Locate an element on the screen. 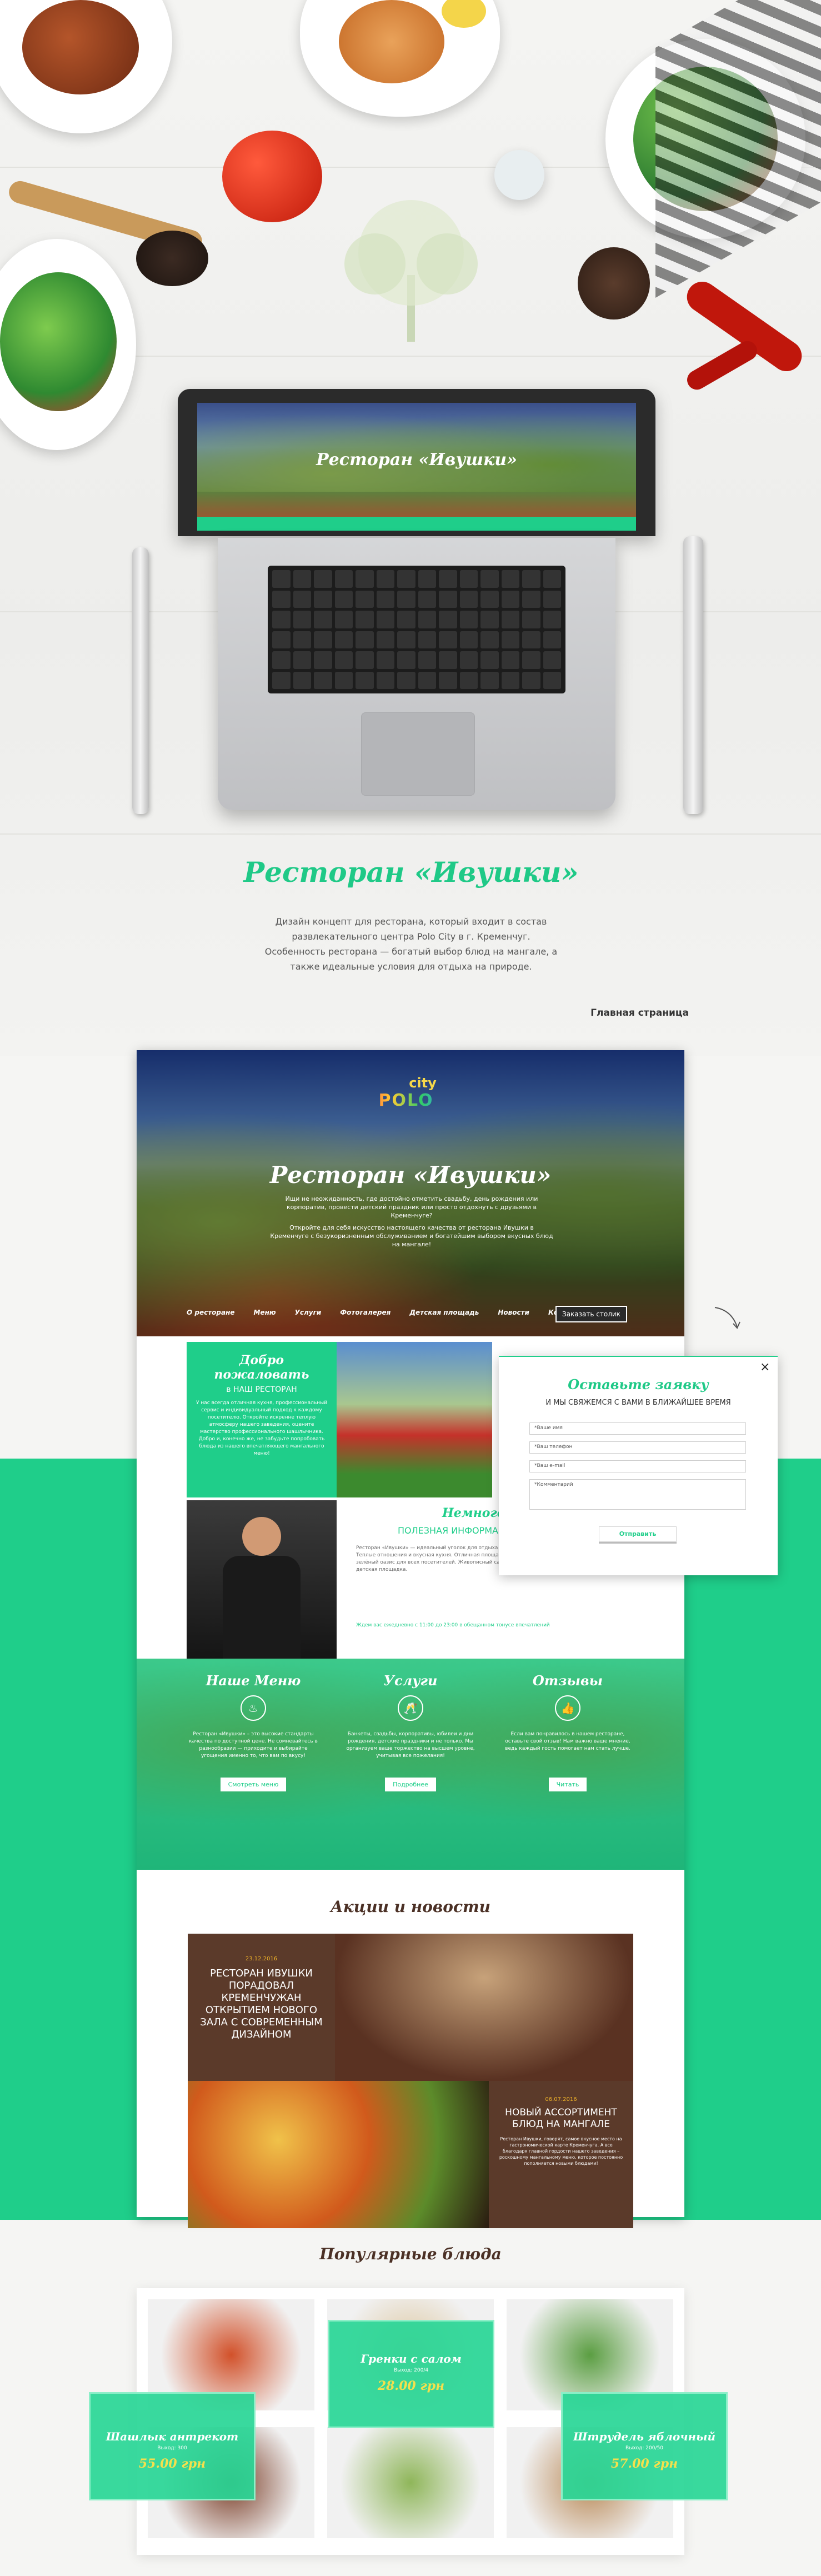 This screenshot has height=2576, width=821. steak-icon is located at coordinates (80, 47).